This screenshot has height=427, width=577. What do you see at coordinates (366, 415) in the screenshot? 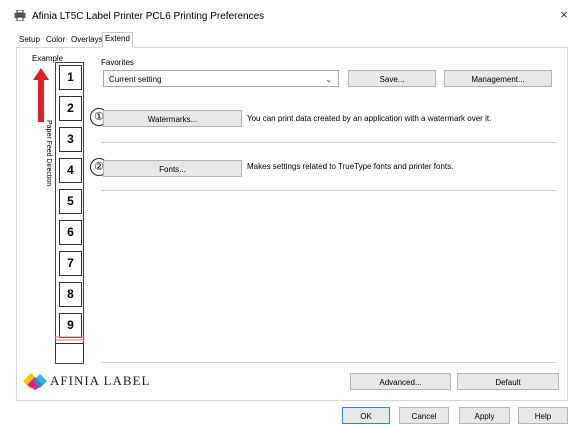
I see `ok-button: OK` at bounding box center [366, 415].